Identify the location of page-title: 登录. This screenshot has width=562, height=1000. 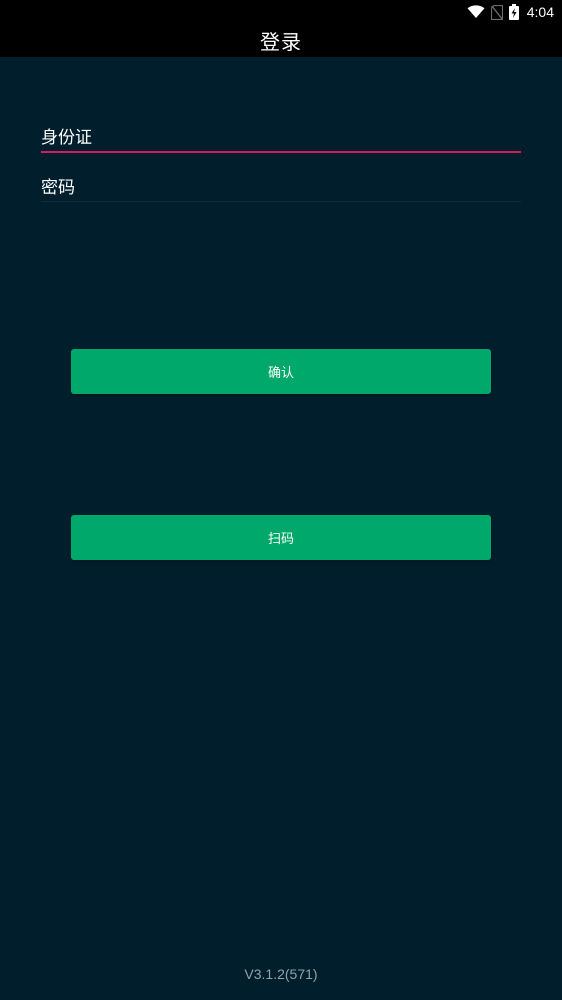
(281, 42).